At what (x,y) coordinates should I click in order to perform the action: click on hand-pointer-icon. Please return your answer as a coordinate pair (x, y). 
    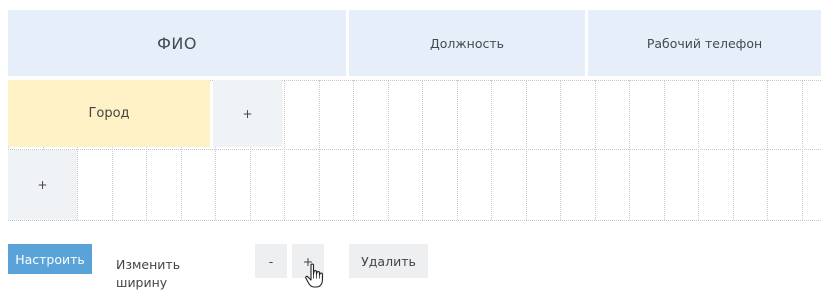
    Looking at the image, I should click on (314, 275).